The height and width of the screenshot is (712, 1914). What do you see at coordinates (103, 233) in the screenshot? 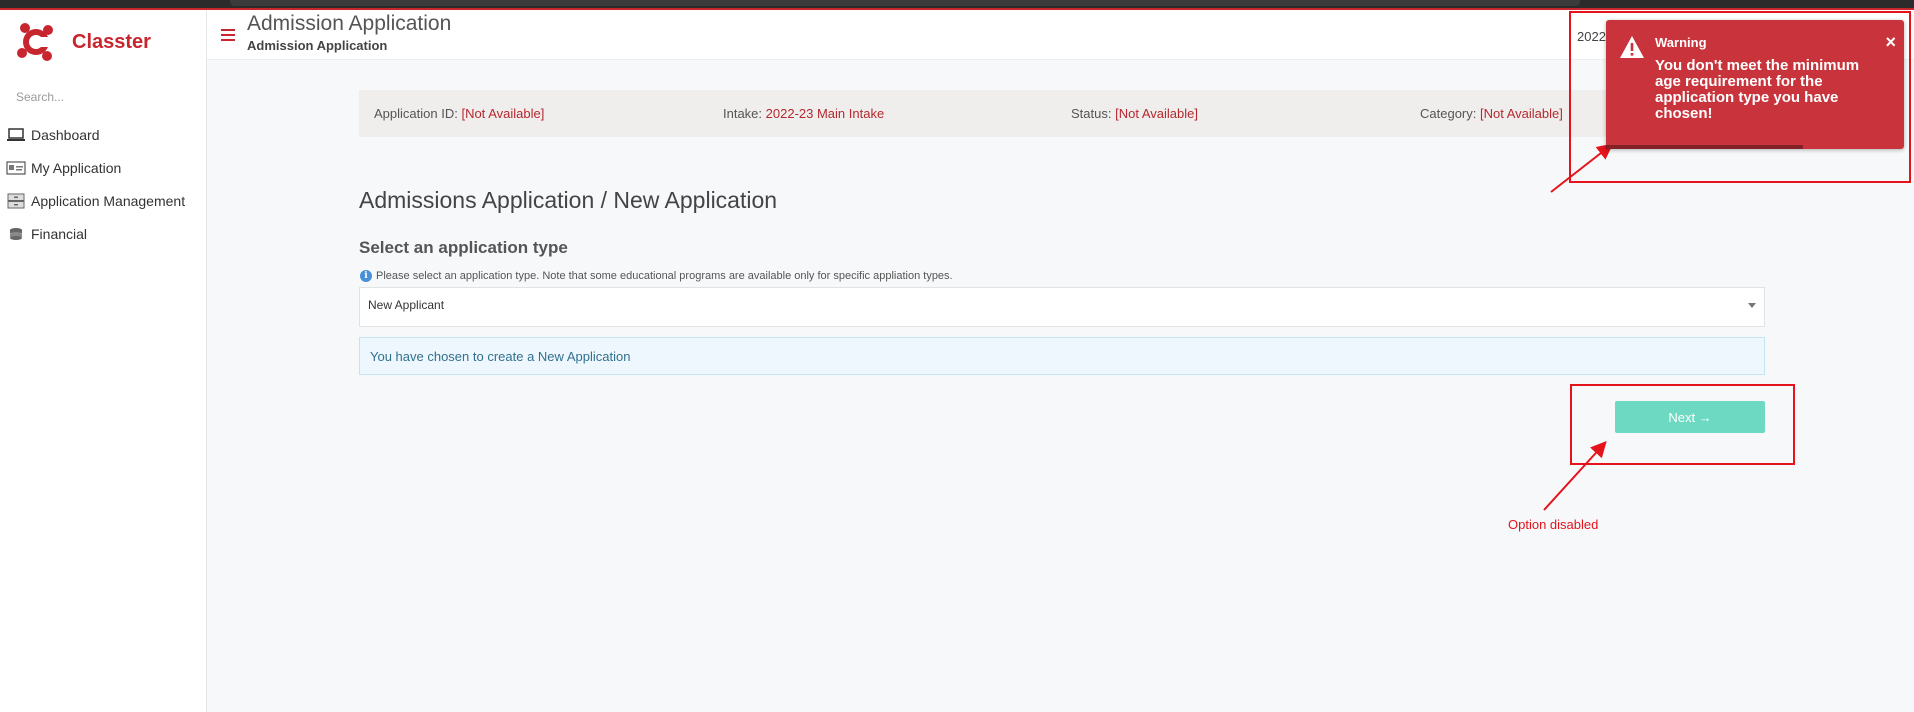
I see `sidebar-item-financial: Financial` at bounding box center [103, 233].